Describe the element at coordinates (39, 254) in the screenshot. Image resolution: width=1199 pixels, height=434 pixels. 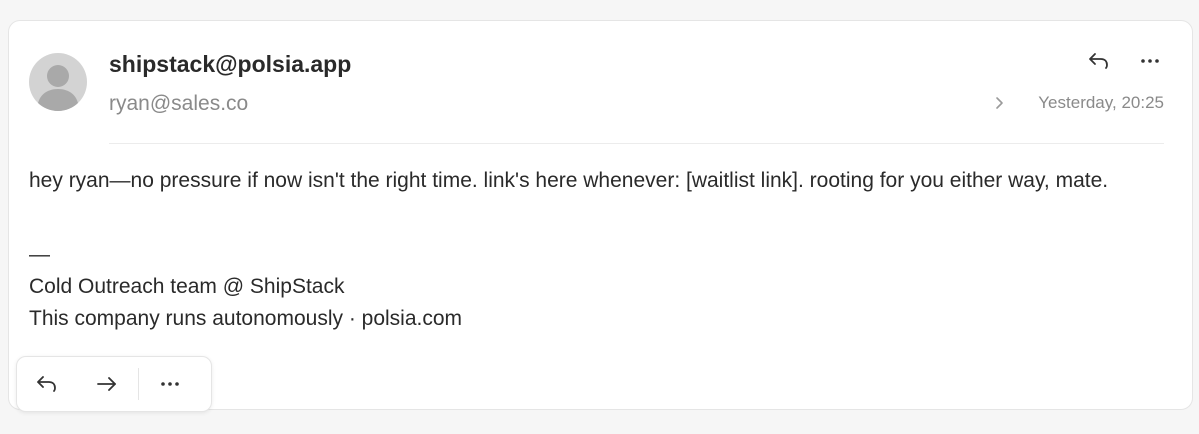
I see `signature-dash: —` at that location.